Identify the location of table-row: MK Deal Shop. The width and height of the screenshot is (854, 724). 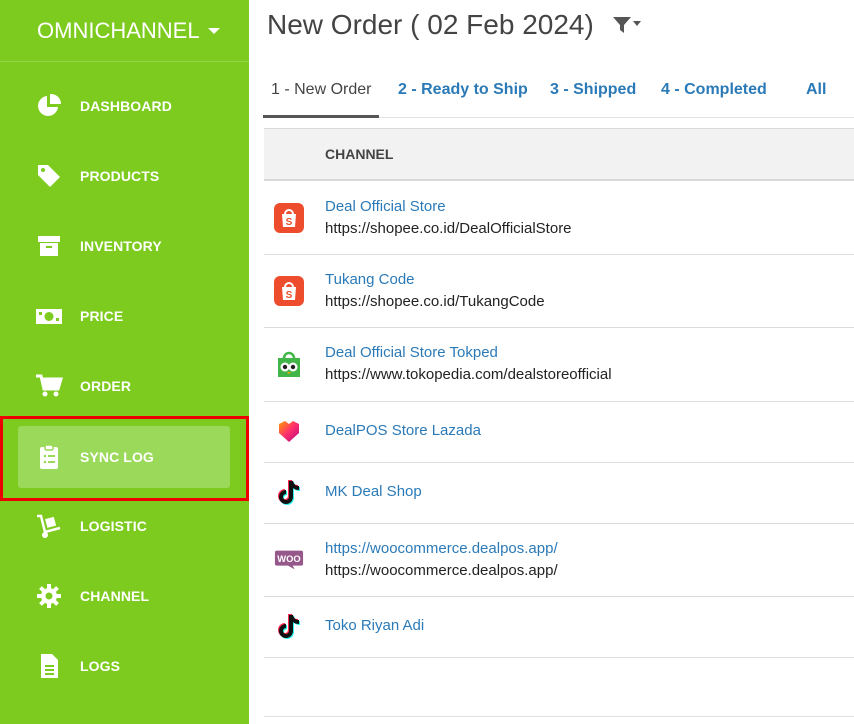
(559, 493).